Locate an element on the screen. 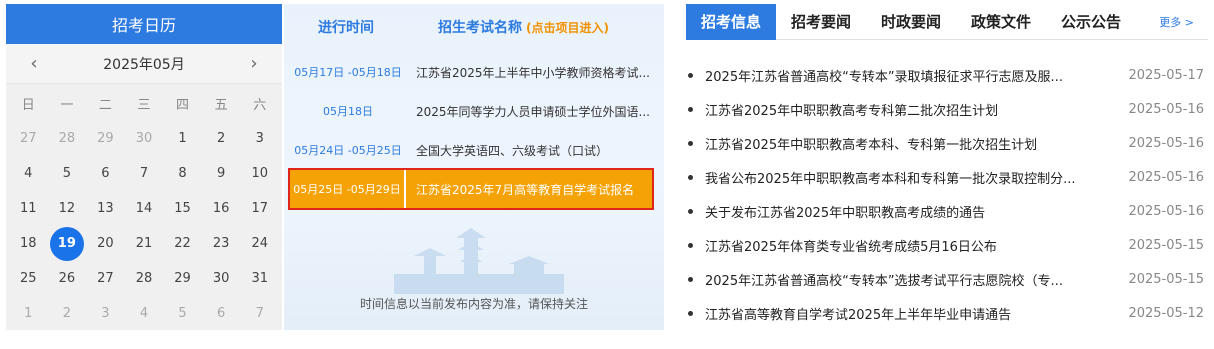 Image resolution: width=1214 pixels, height=349 pixels. calendar-day-number: 4 is located at coordinates (144, 313).